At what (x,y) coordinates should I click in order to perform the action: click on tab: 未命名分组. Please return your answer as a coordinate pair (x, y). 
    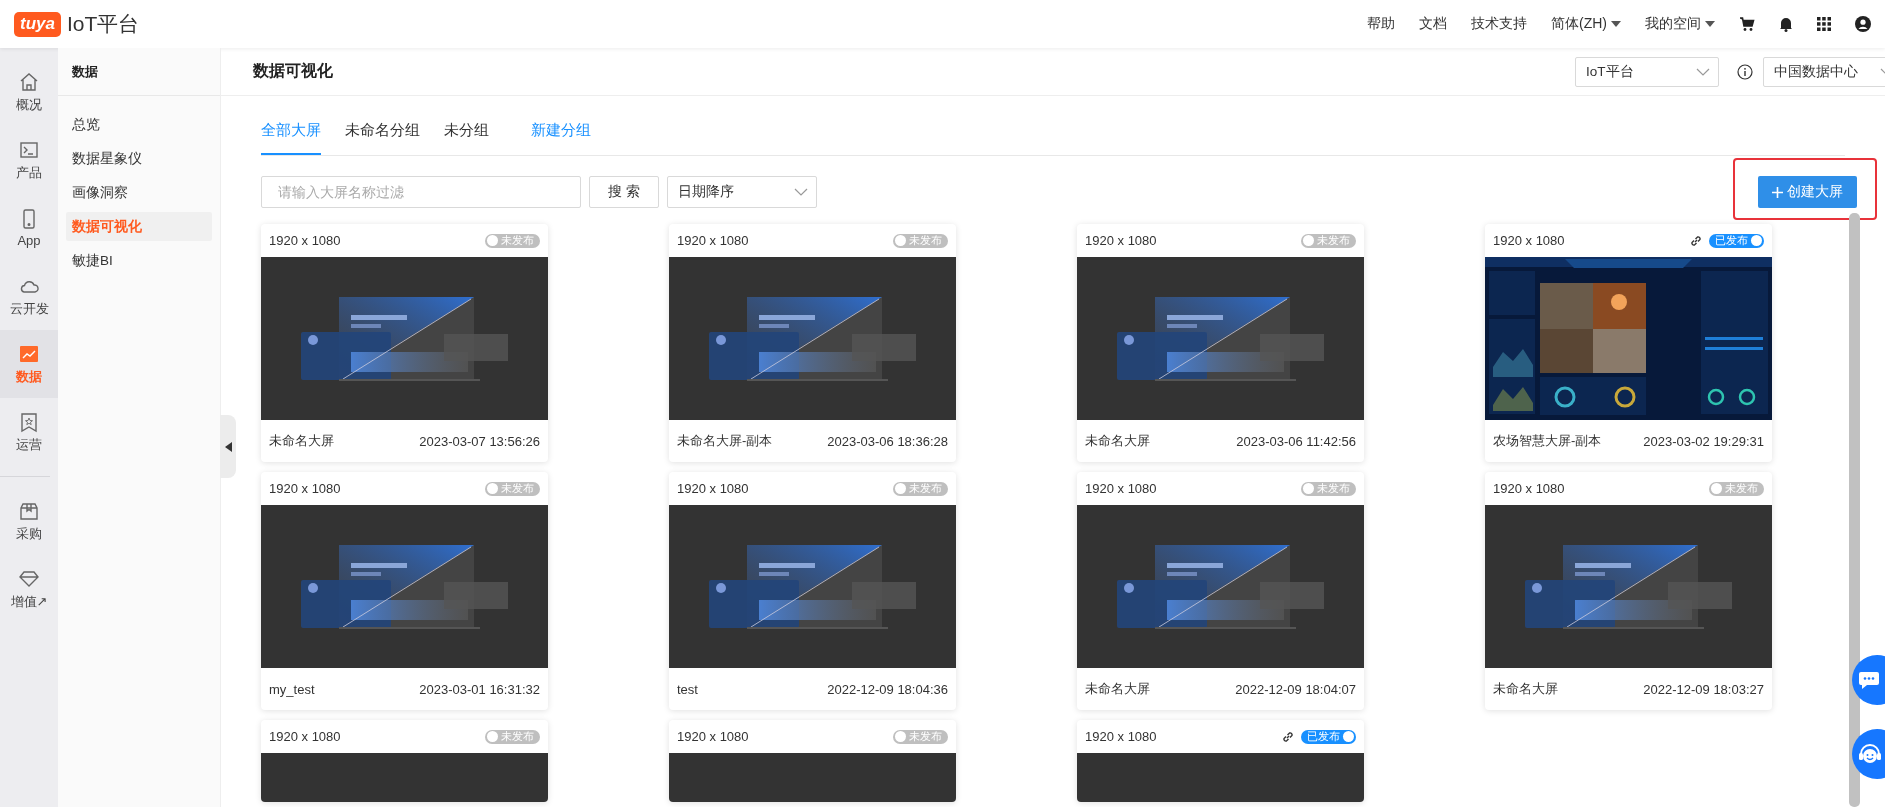
    Looking at the image, I should click on (382, 138).